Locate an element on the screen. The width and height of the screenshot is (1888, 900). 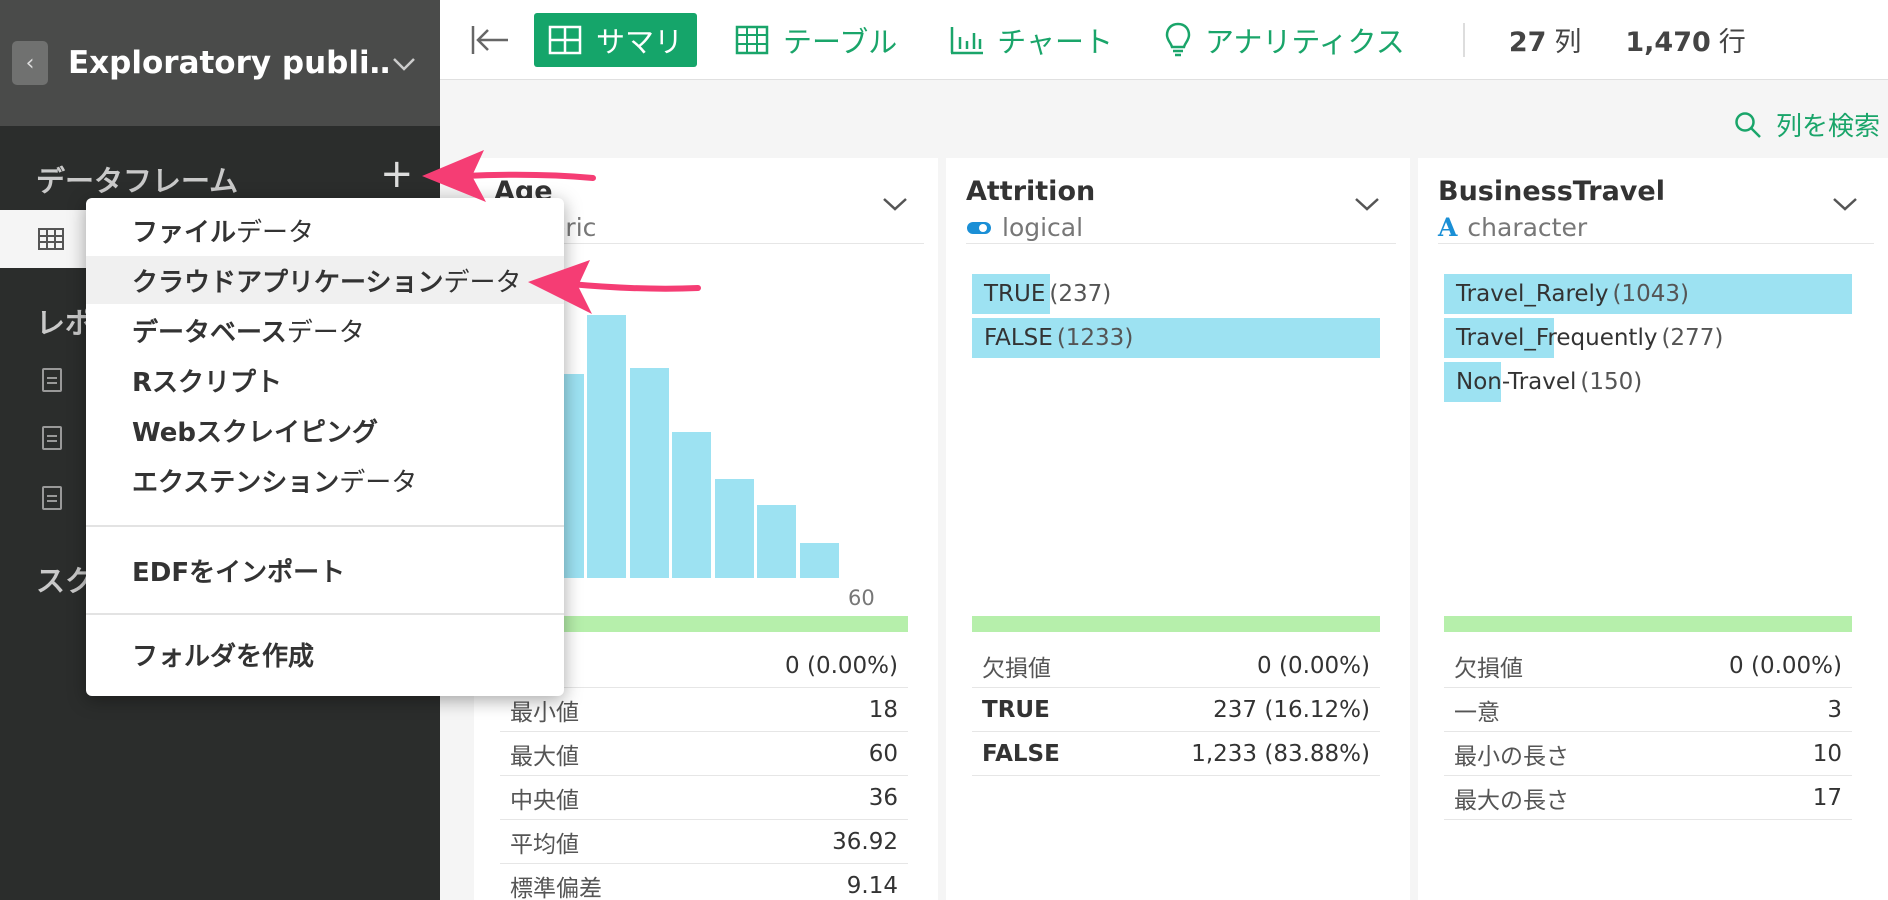
tab-label: アナリティクス is located at coordinates (1305, 41).